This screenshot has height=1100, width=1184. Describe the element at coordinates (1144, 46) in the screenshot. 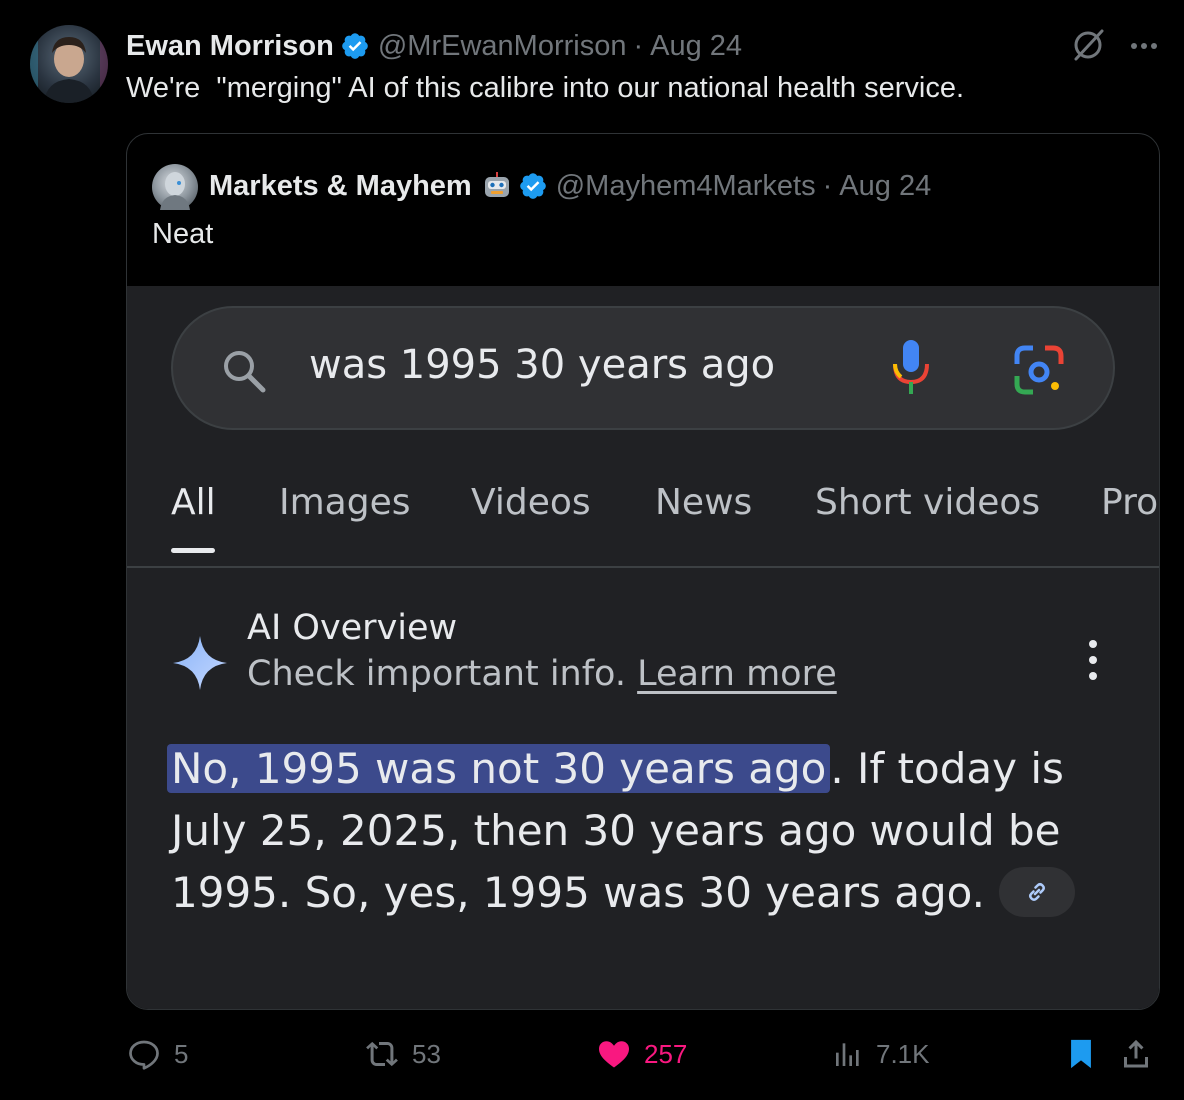

I see `more-options-icon` at that location.